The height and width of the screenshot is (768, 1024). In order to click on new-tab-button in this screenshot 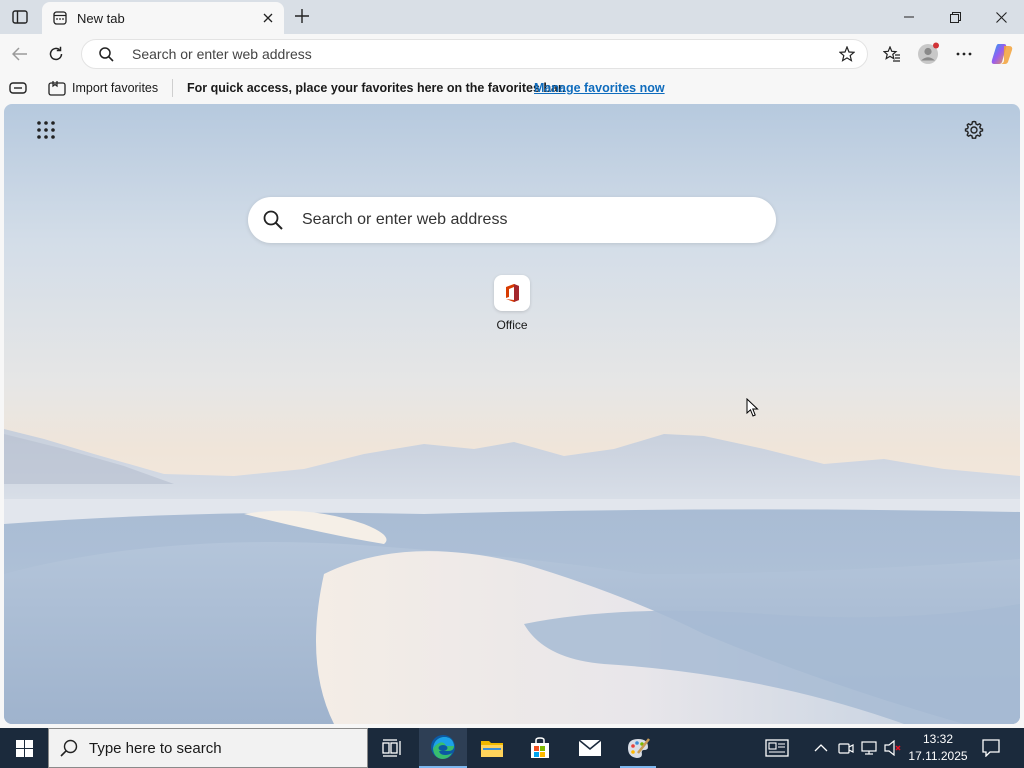, I will do `click(302, 16)`.